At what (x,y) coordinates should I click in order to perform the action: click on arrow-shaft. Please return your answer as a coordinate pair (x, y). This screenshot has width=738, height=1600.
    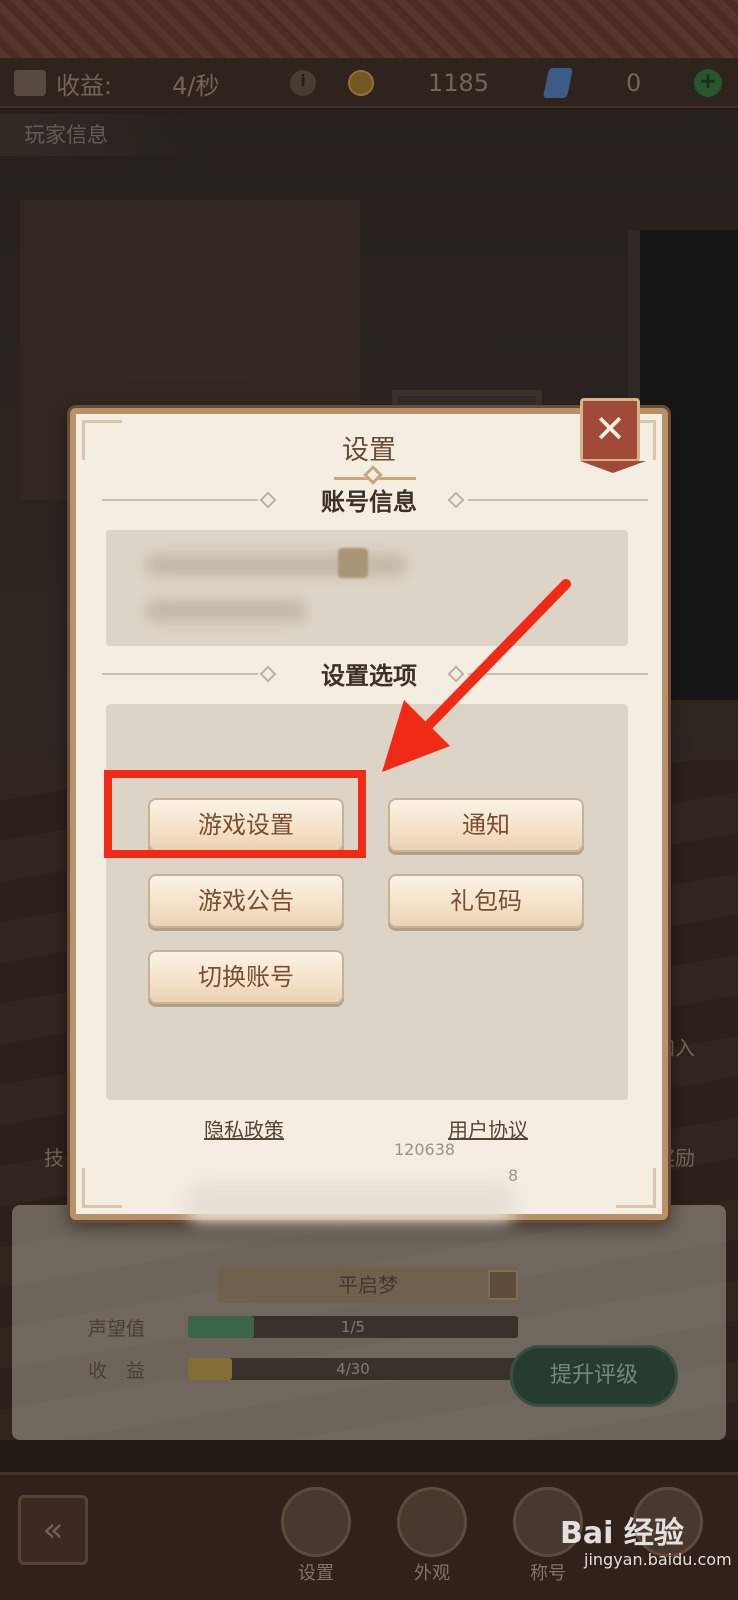
    Looking at the image, I should click on (495, 657).